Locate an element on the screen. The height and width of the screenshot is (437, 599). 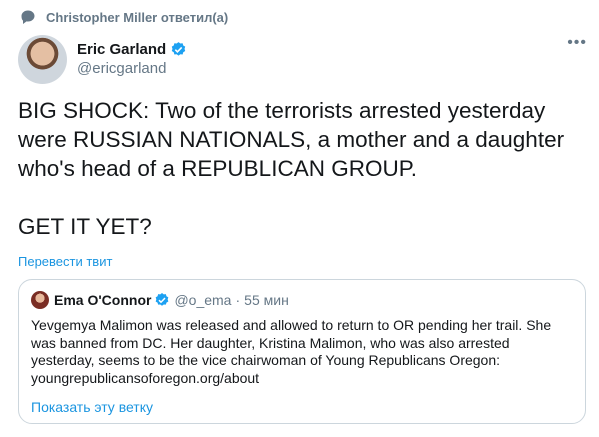
more-options-icon: ••• is located at coordinates (577, 43).